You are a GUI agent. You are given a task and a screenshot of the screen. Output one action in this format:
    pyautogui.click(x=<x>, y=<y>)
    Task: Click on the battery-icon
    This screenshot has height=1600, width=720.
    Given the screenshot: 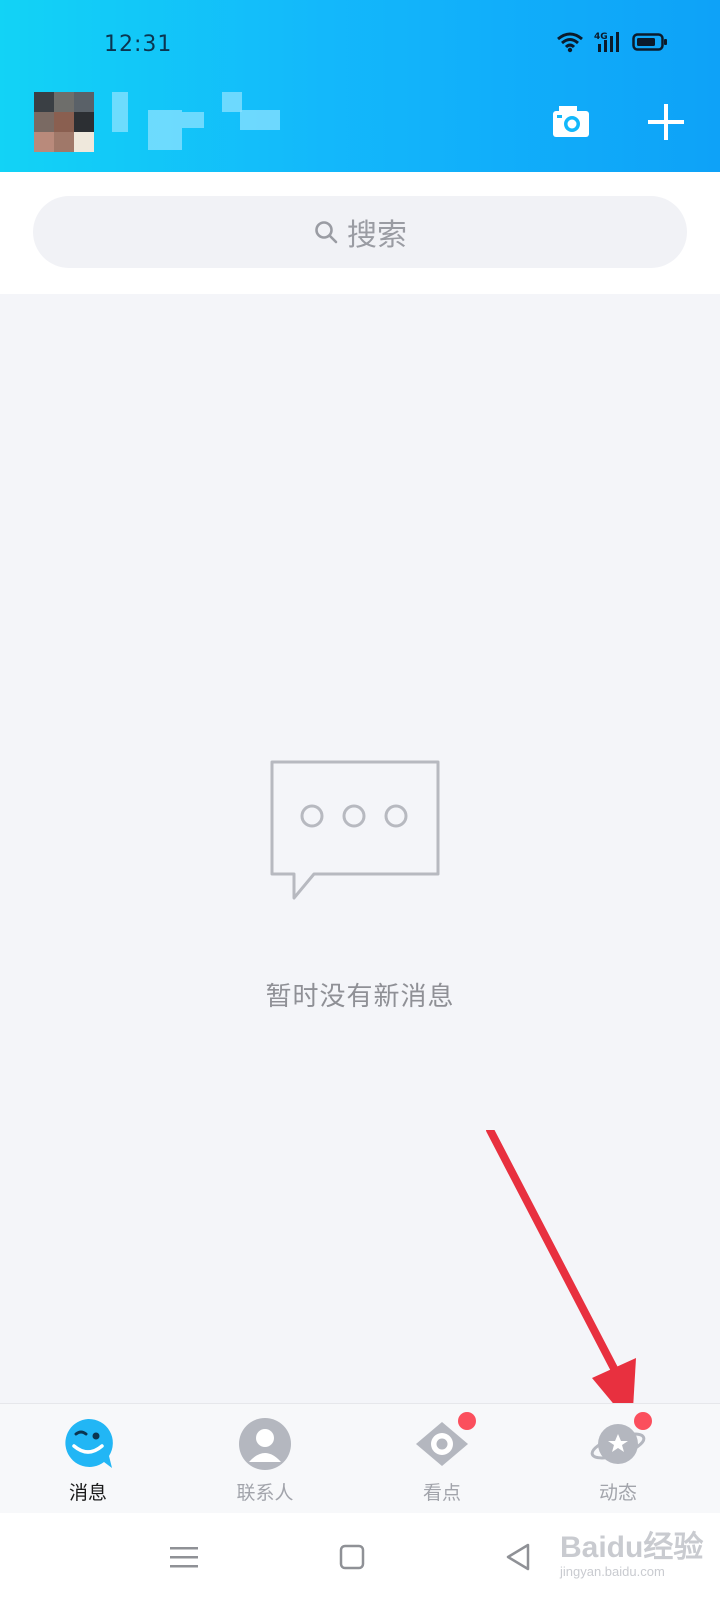 What is the action you would take?
    pyautogui.click(x=649, y=42)
    